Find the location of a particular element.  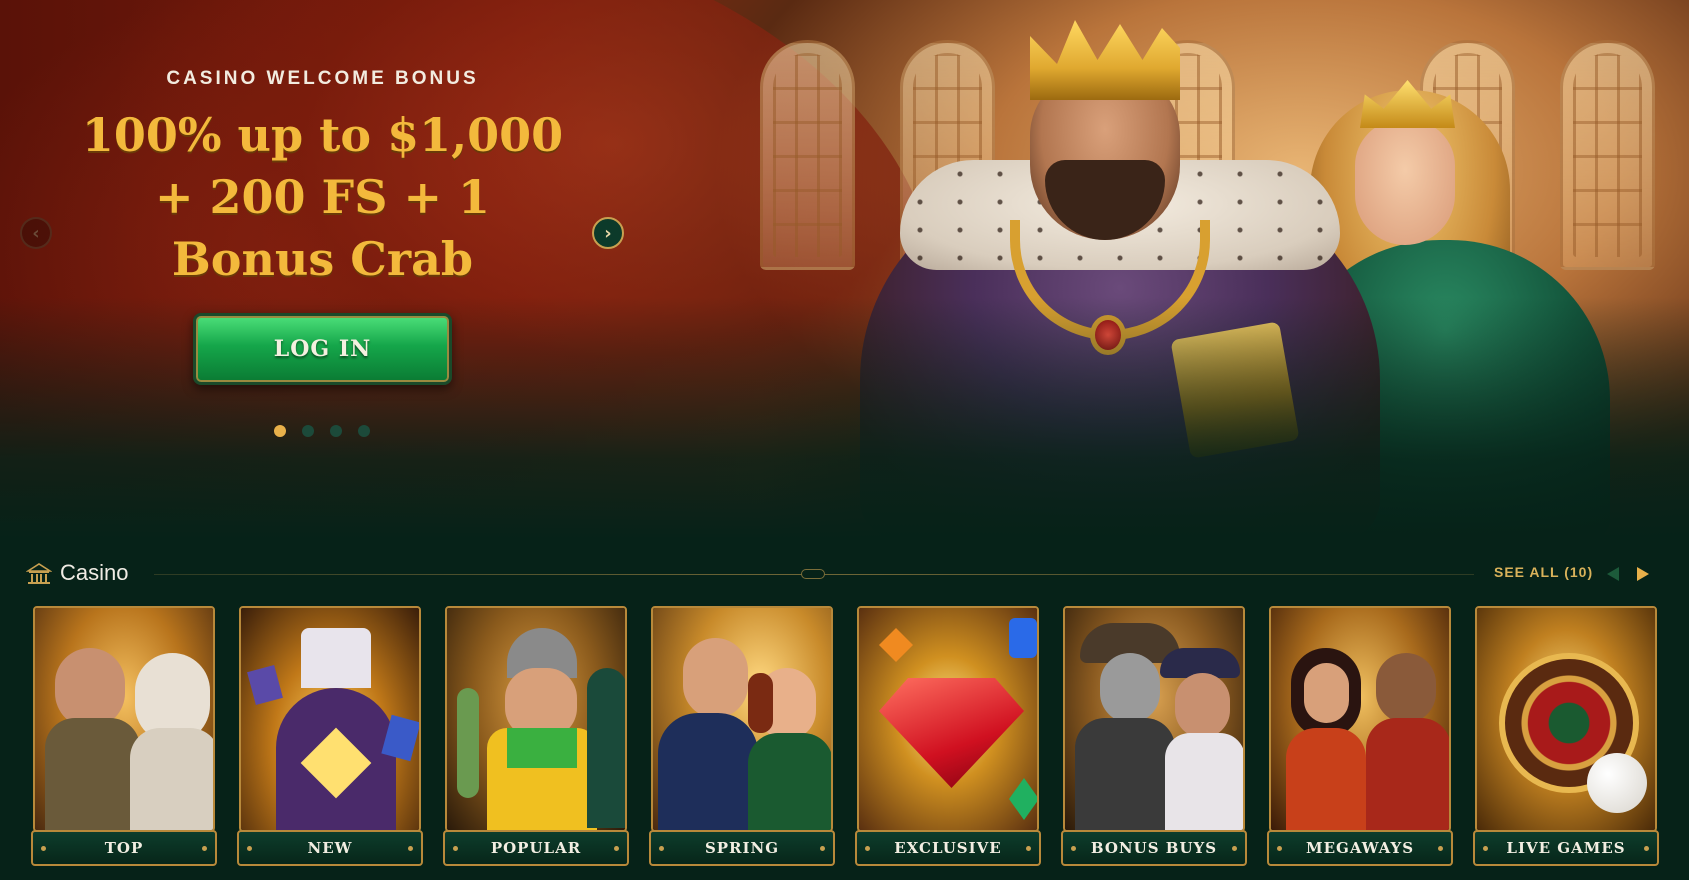

category-label: SPRING is located at coordinates (742, 848).